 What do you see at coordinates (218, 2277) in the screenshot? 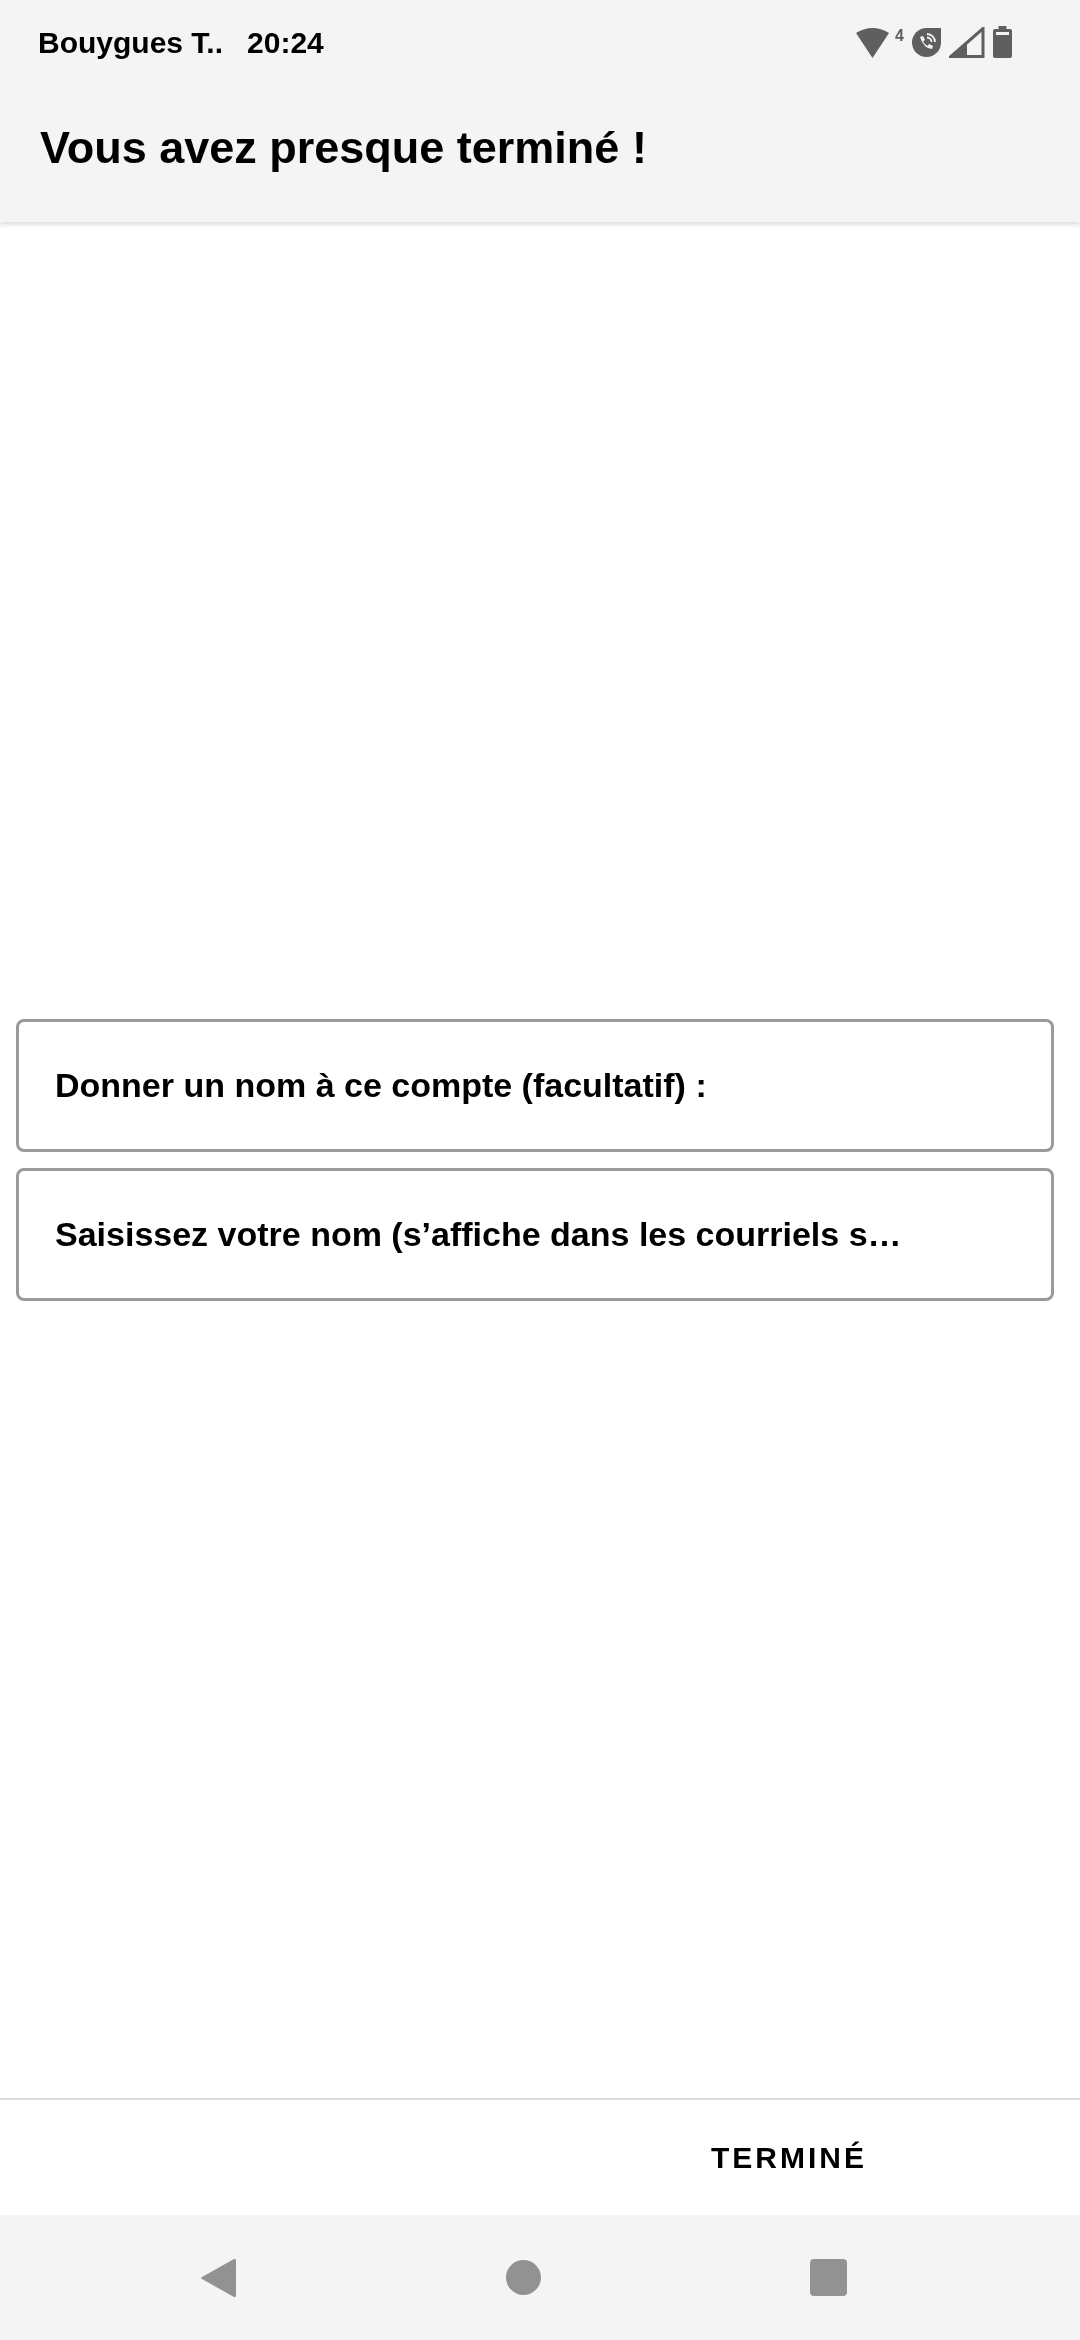
I see `back-icon` at bounding box center [218, 2277].